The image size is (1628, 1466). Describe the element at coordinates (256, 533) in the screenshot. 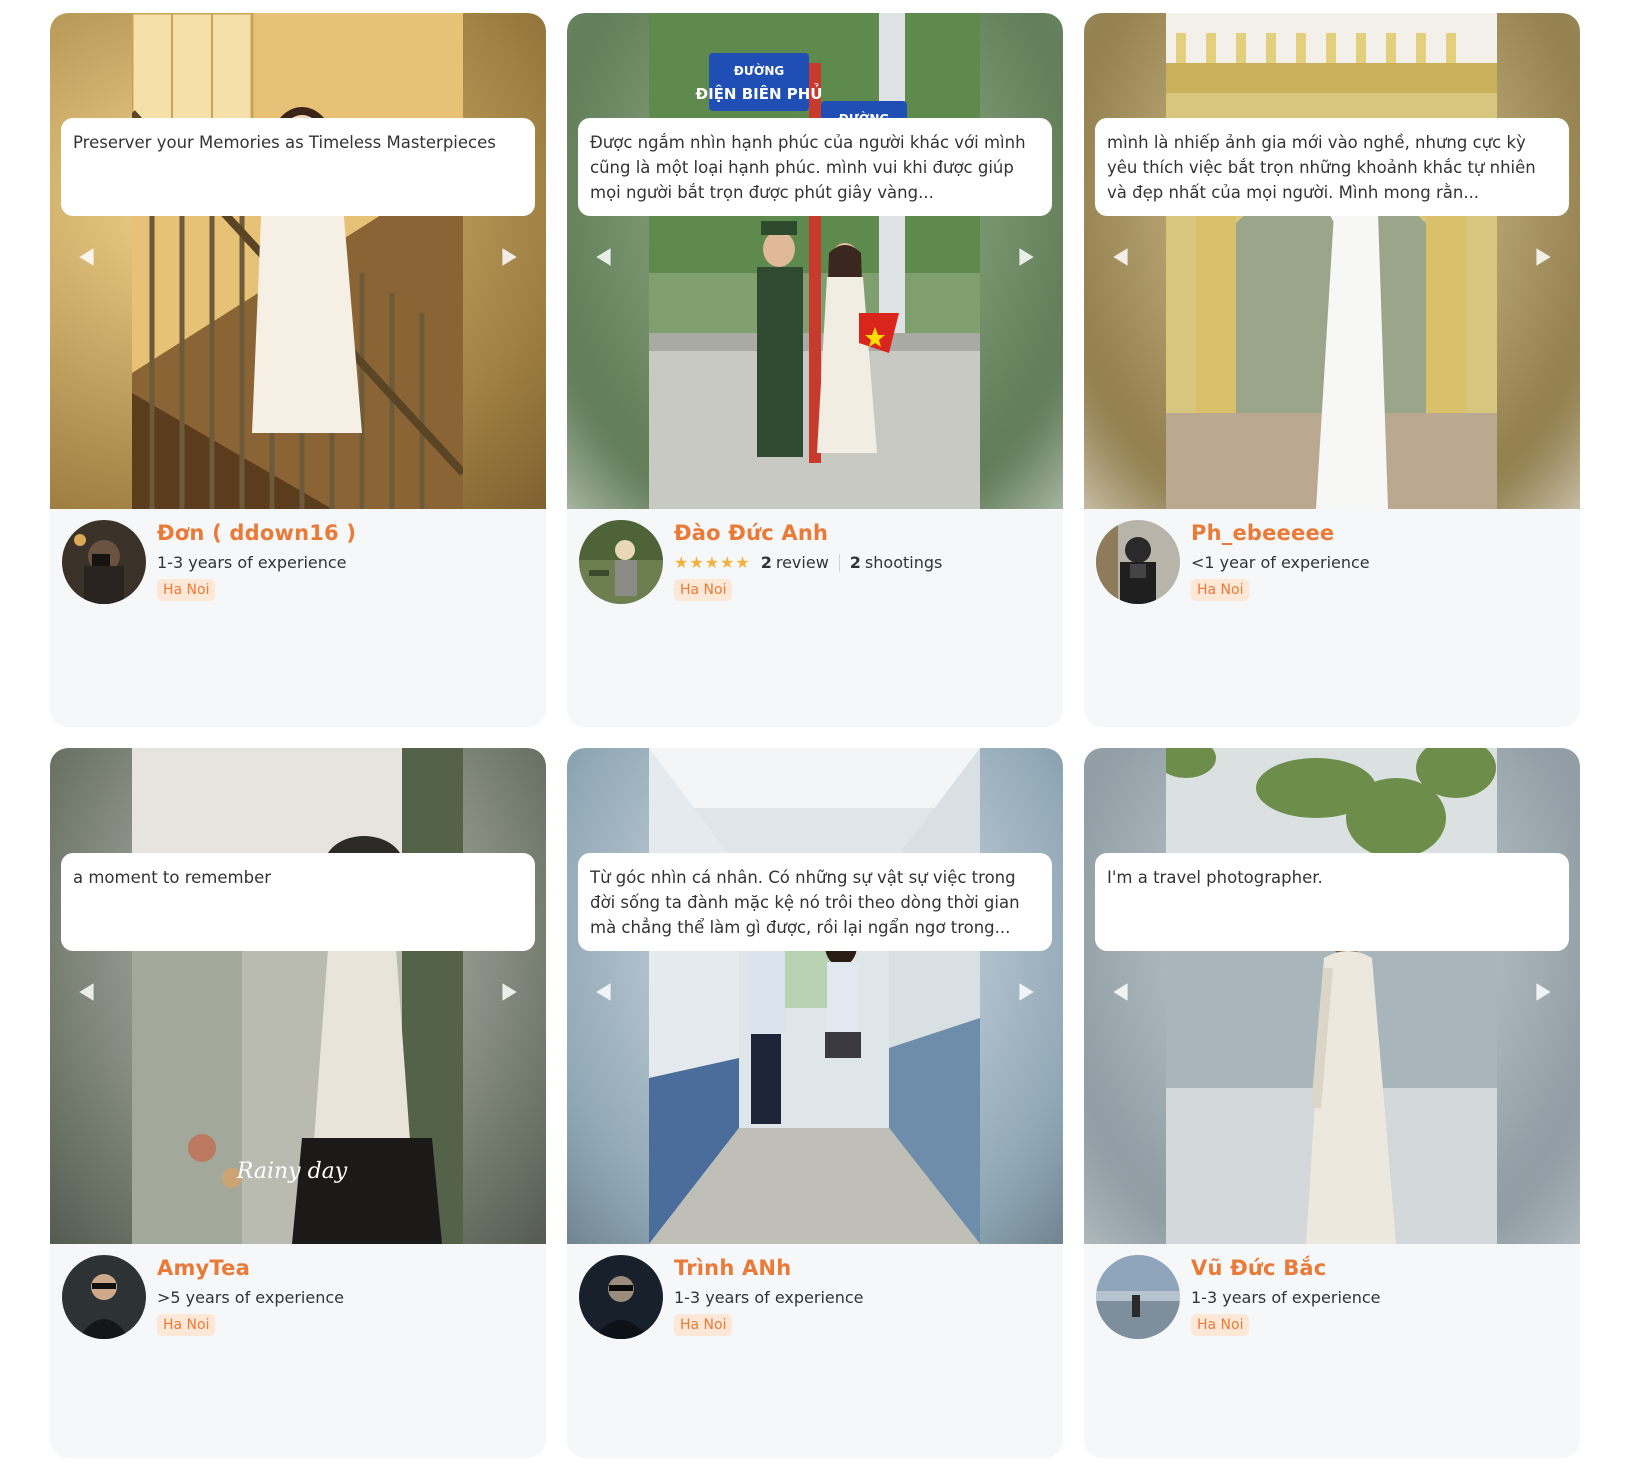

I see `photographer-name: Đơn ( ddown16 )` at that location.